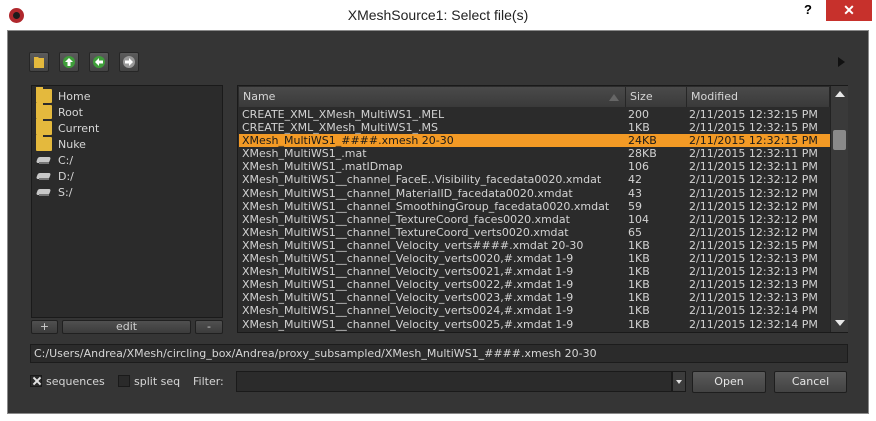 The image size is (876, 421). I want to click on filter-dropdown-chevron-icon, so click(679, 381).